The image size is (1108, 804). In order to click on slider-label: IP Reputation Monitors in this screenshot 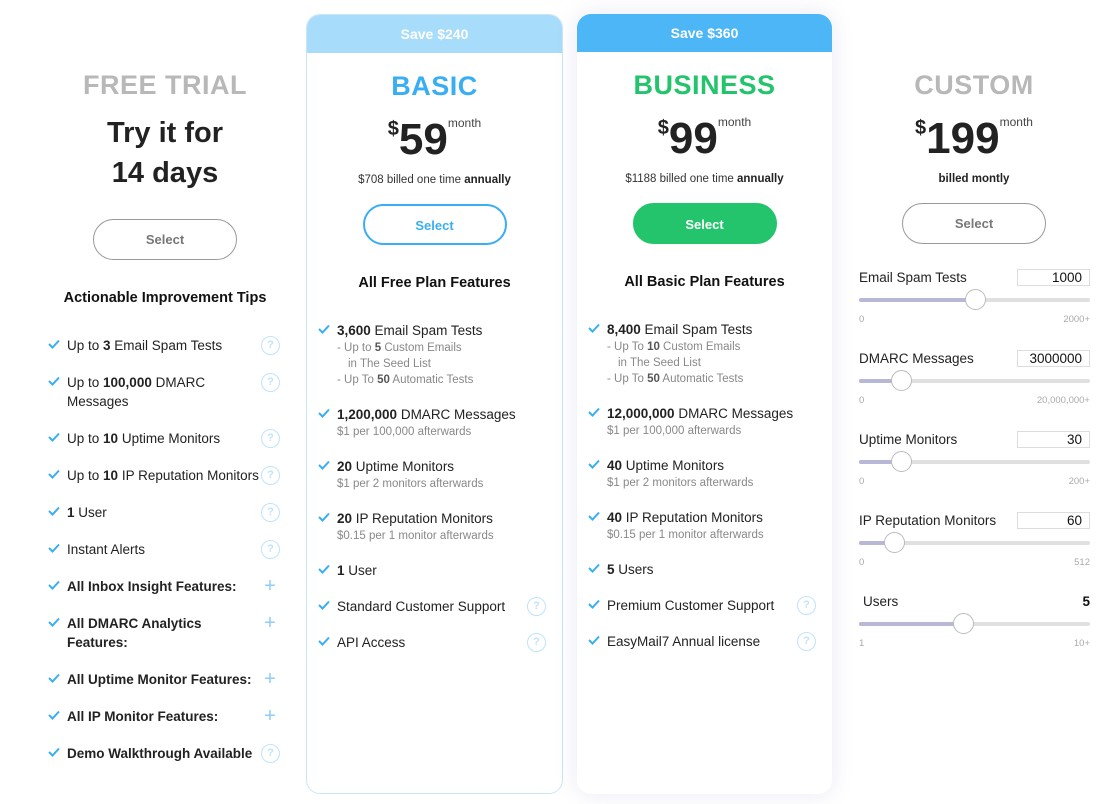, I will do `click(928, 520)`.